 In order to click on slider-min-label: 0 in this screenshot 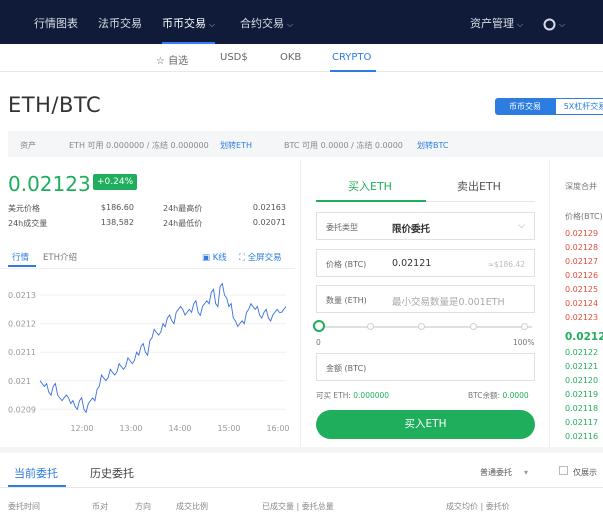, I will do `click(318, 342)`.